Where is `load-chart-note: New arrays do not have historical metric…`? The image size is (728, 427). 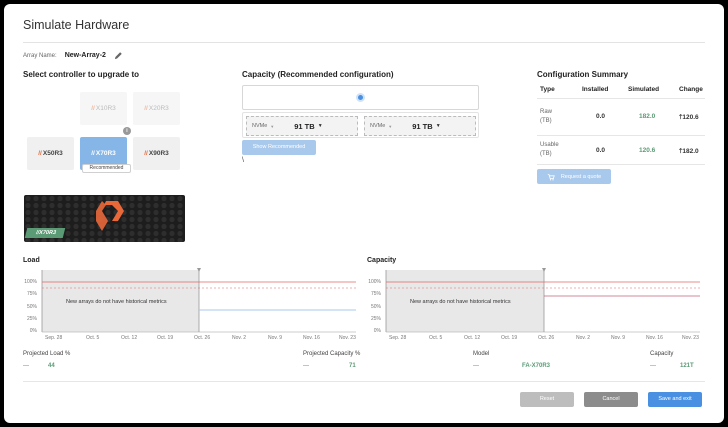 load-chart-note: New arrays do not have historical metric… is located at coordinates (116, 302).